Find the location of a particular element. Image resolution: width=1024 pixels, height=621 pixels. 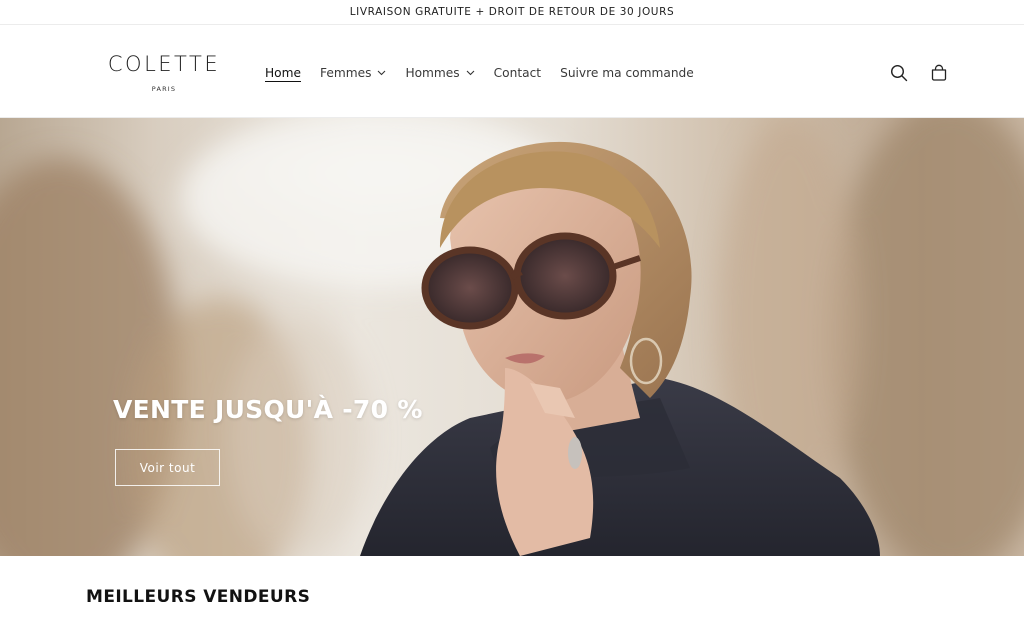

nav-item-track-order: Suivre ma commande is located at coordinates (627, 73).